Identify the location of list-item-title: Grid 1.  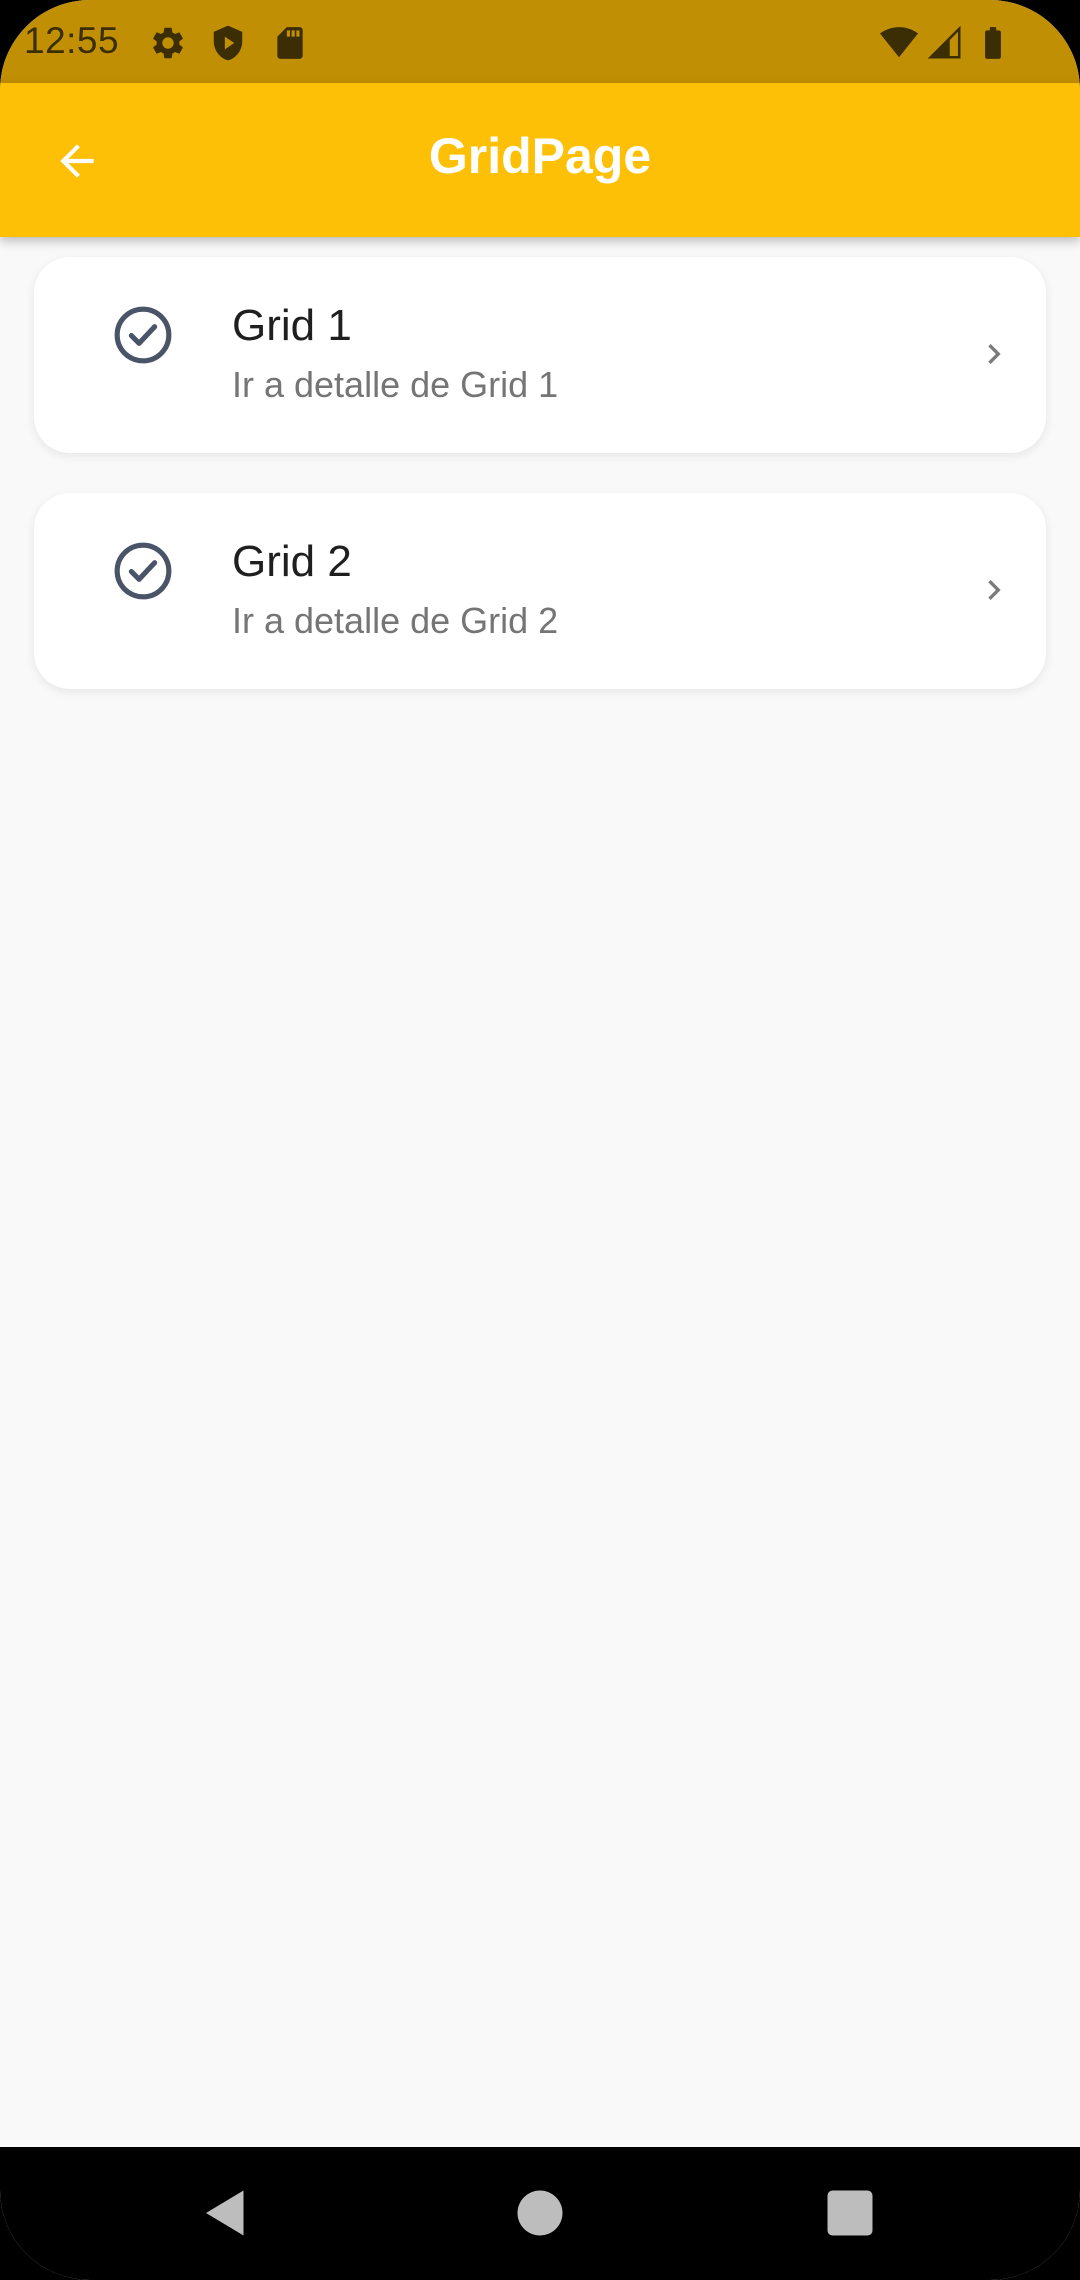
(292, 325).